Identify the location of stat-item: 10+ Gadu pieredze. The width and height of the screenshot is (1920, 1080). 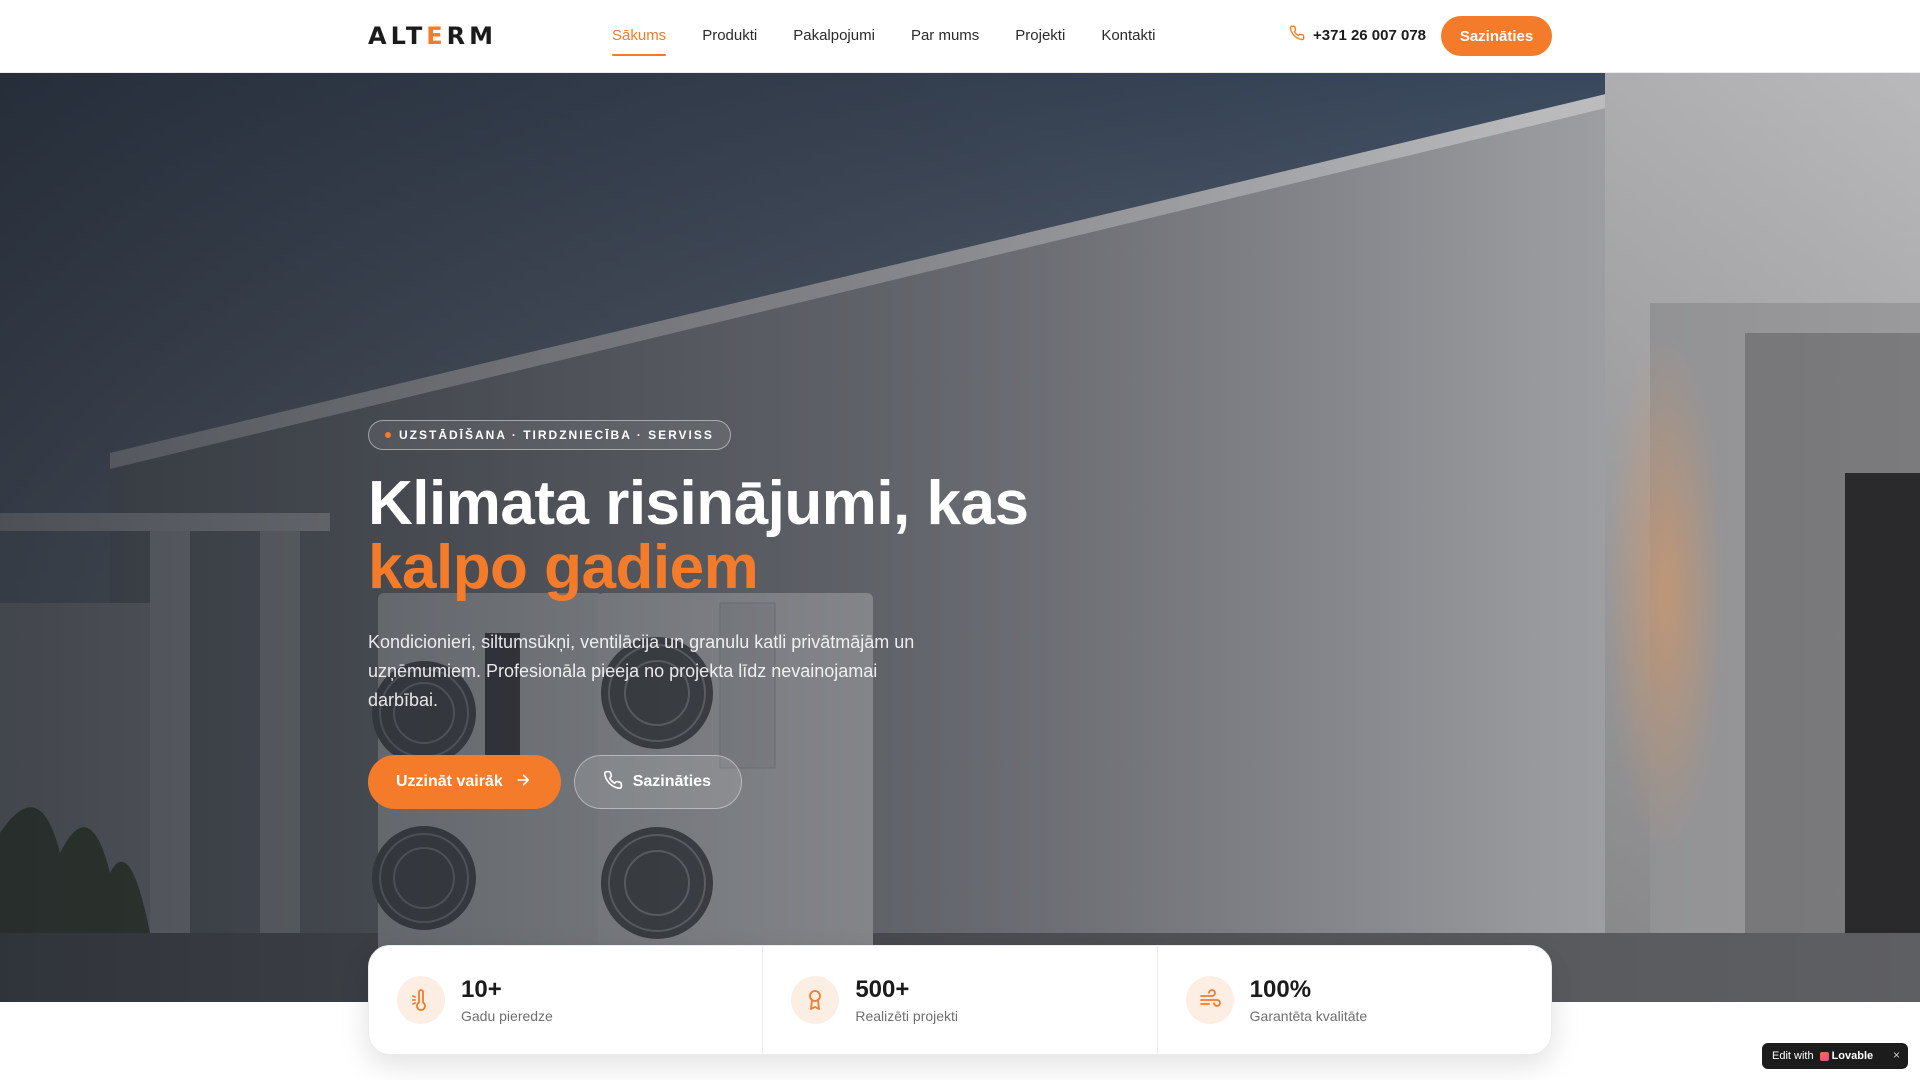
(566, 1000).